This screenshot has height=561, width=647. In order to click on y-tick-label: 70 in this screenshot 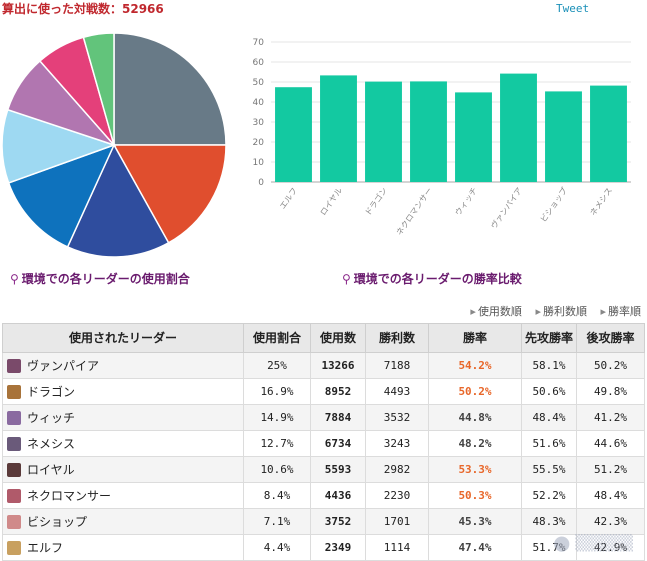, I will do `click(259, 43)`.